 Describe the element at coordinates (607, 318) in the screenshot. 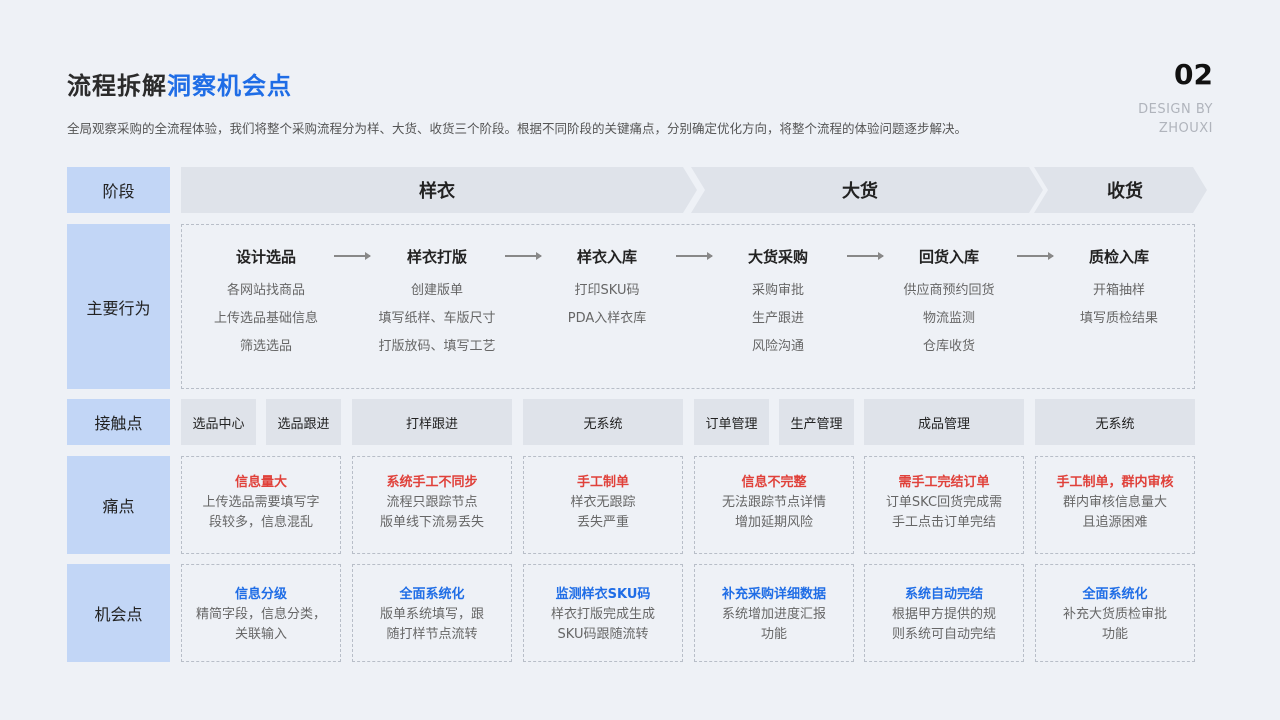

I see `step-item: PDA入样衣库` at that location.